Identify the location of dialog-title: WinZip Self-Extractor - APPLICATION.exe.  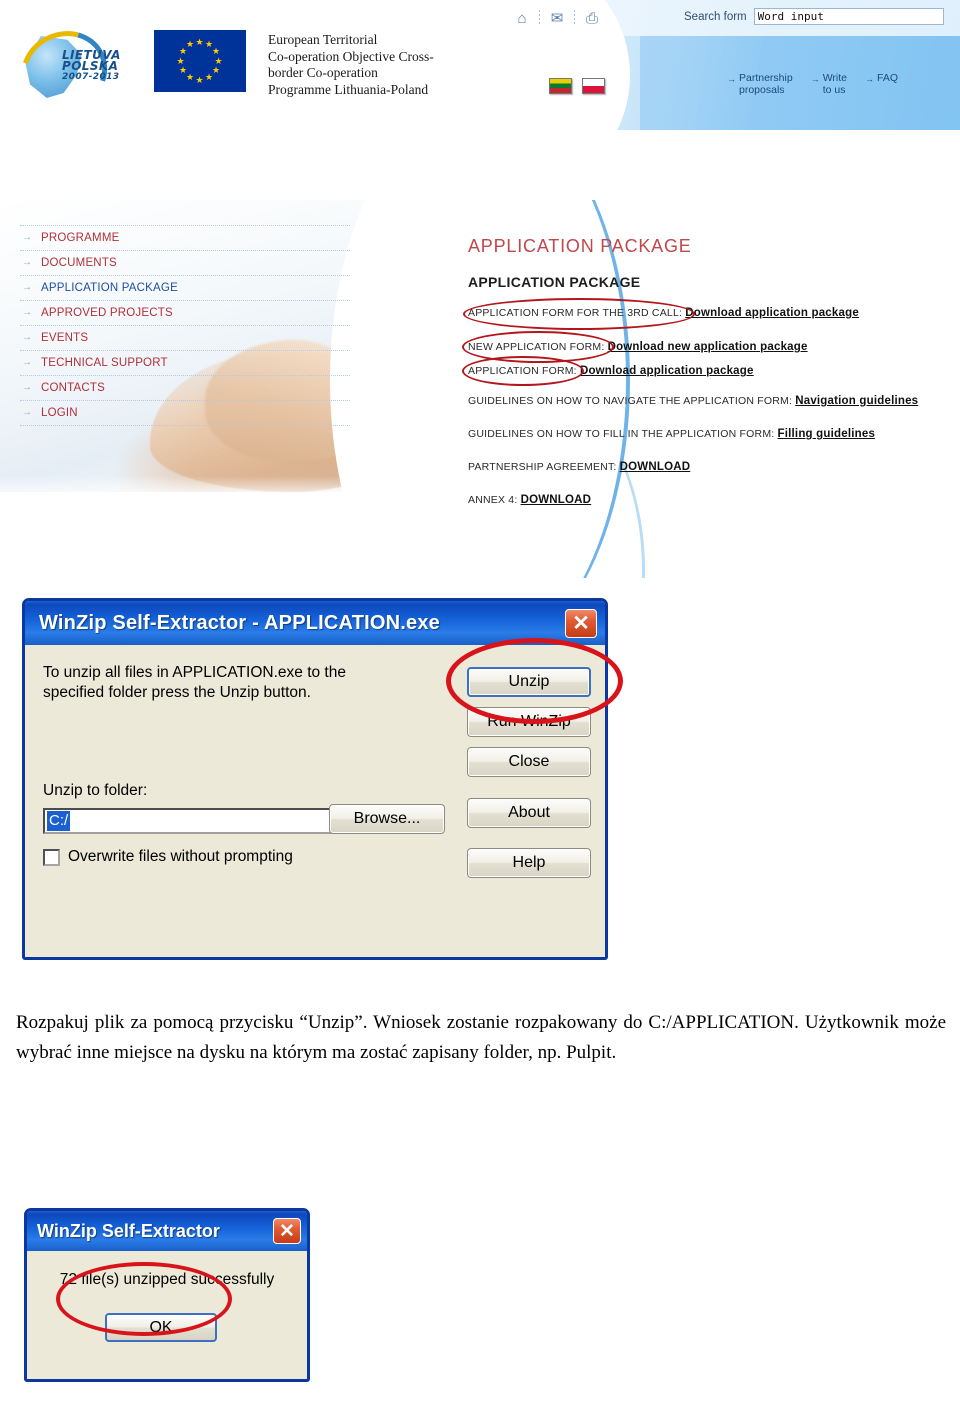
(240, 622).